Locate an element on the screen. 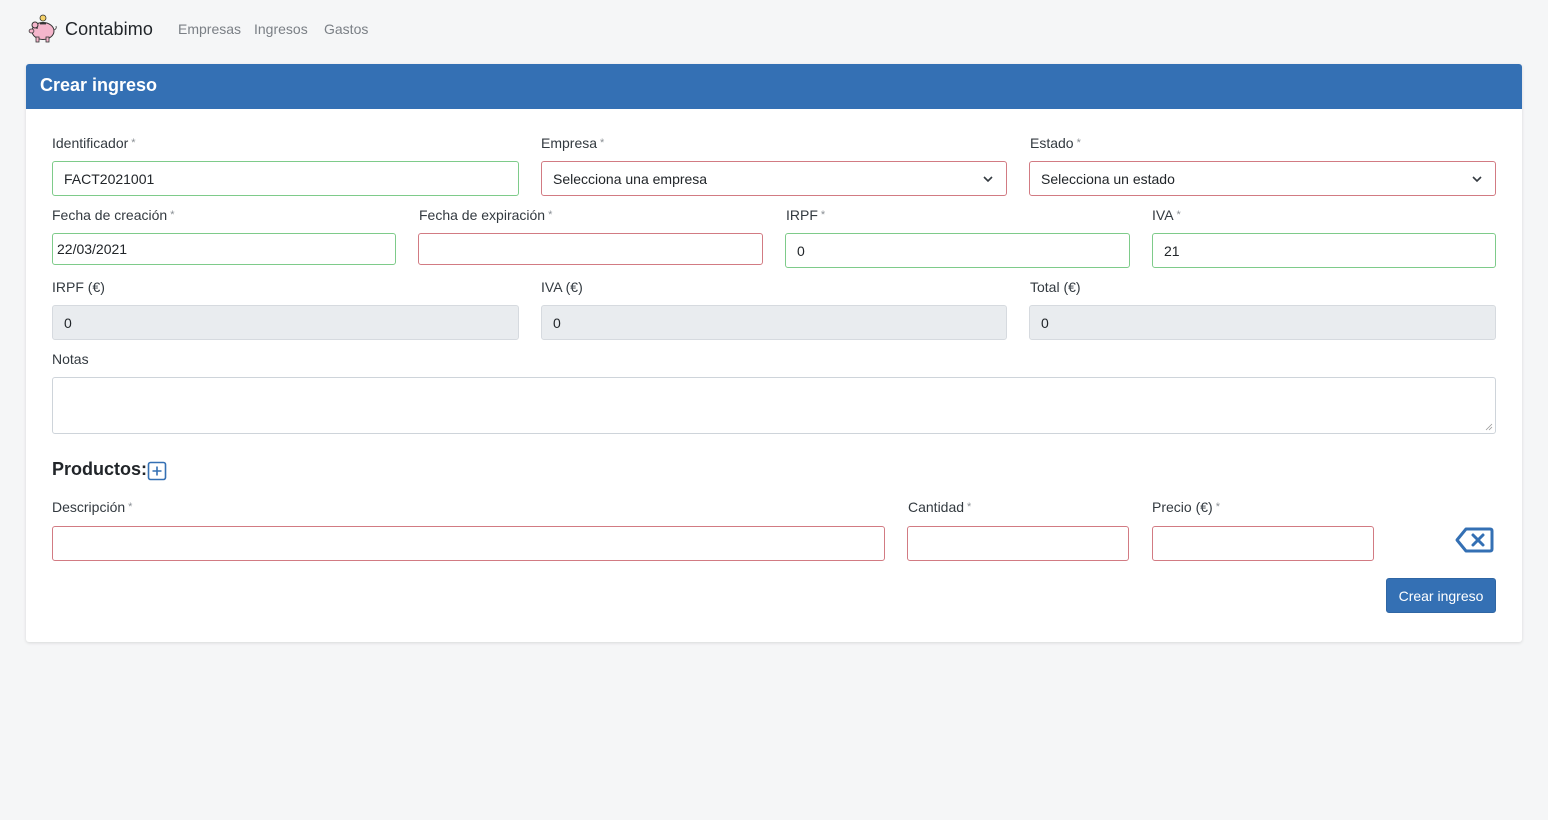 The image size is (1548, 820). card-title: Crear ingreso is located at coordinates (99, 85).